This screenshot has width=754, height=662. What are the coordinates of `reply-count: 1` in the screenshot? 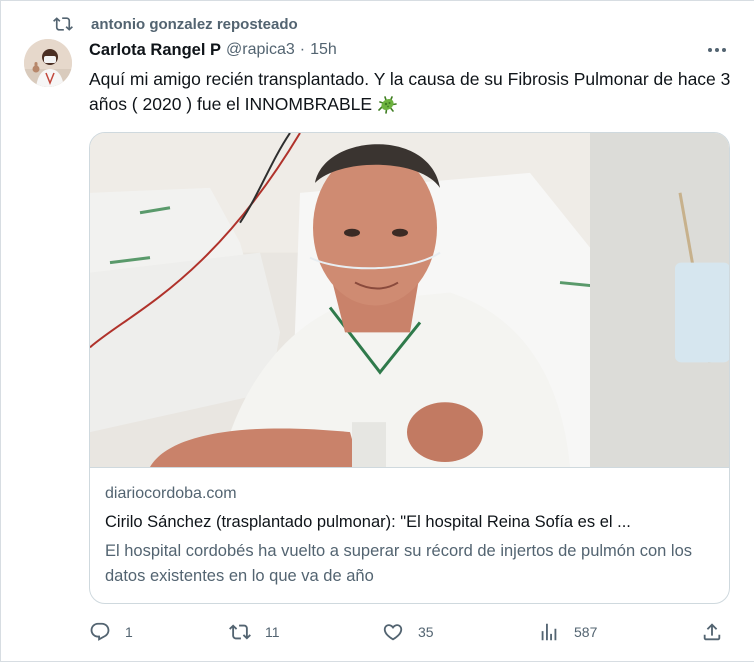 It's located at (129, 632).